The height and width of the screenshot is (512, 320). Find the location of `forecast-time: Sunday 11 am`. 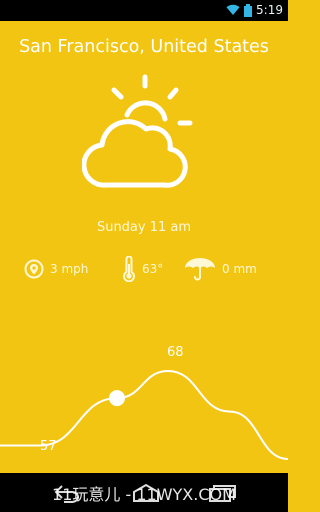

forecast-time: Sunday 11 am is located at coordinates (144, 227).